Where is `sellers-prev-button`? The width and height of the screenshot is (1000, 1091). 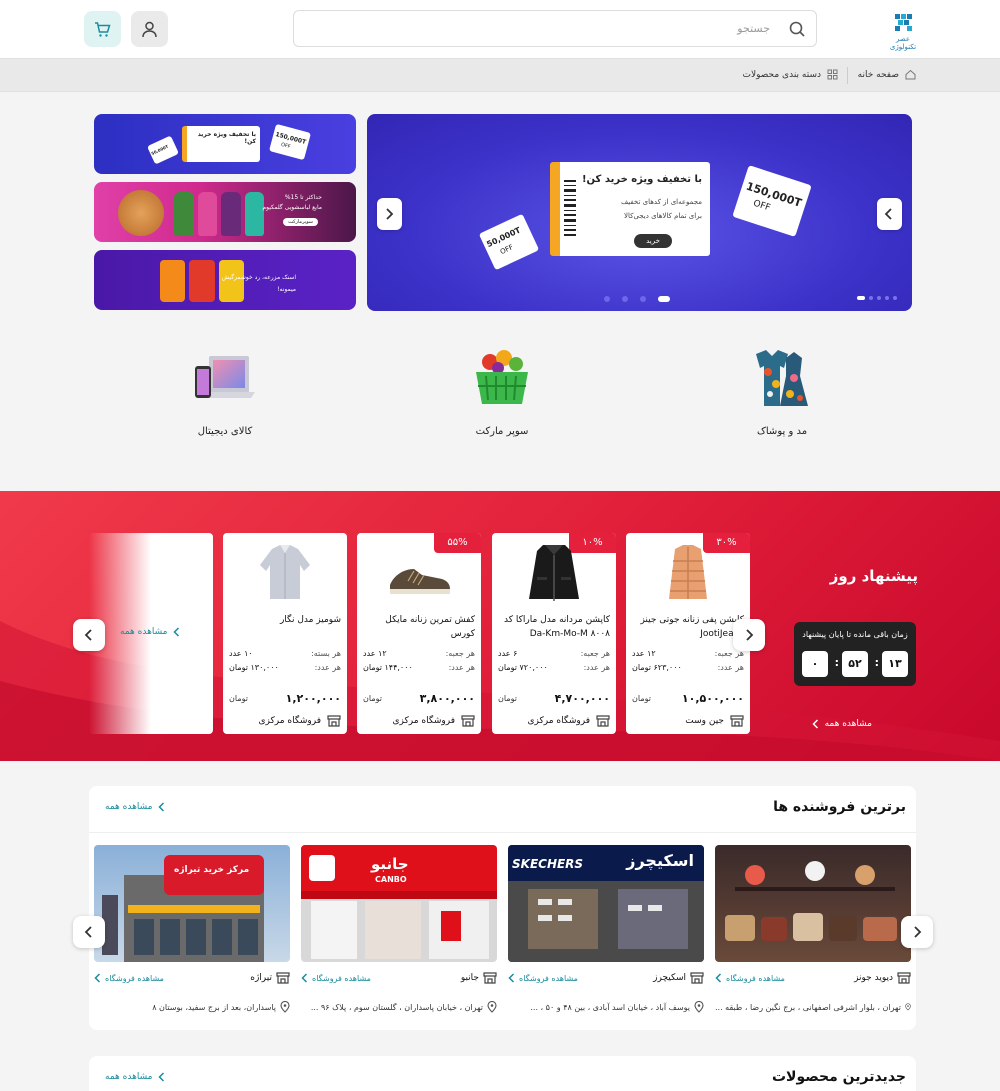 sellers-prev-button is located at coordinates (89, 932).